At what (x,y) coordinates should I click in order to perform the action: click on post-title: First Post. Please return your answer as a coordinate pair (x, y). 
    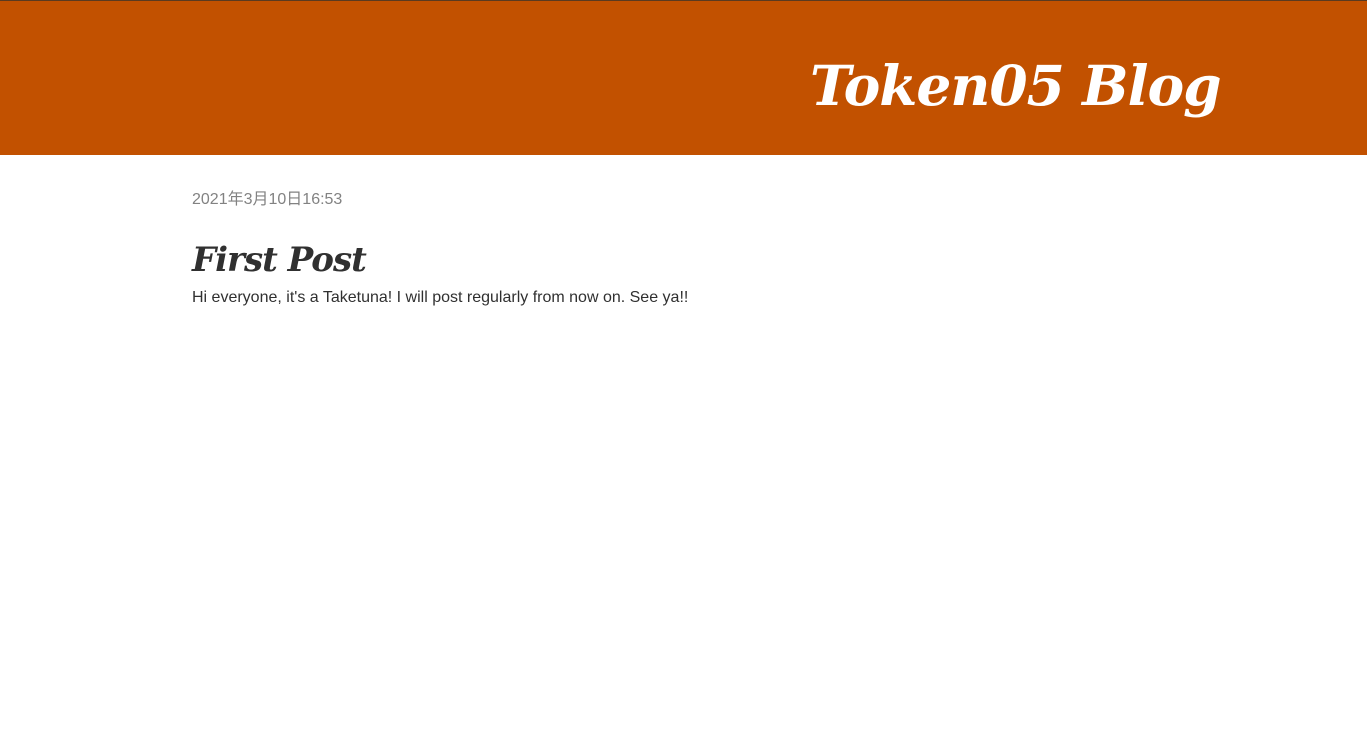
    Looking at the image, I should click on (642, 260).